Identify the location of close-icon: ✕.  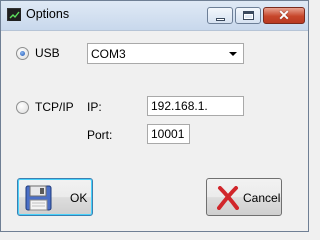
(284, 15).